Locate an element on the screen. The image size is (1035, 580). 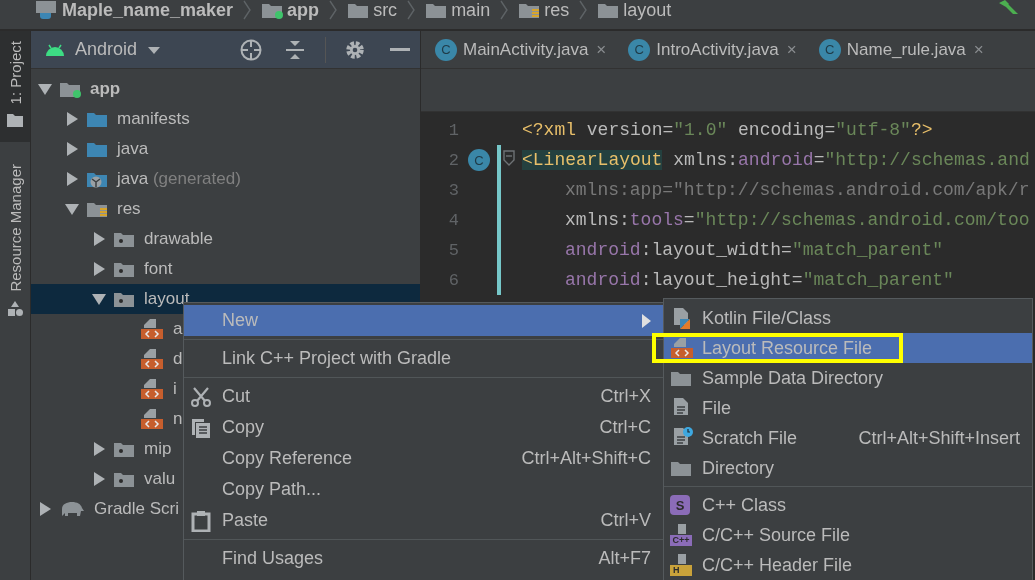
code-line: xmlns:tools="http://schemas.android.com/too is located at coordinates (797, 220).